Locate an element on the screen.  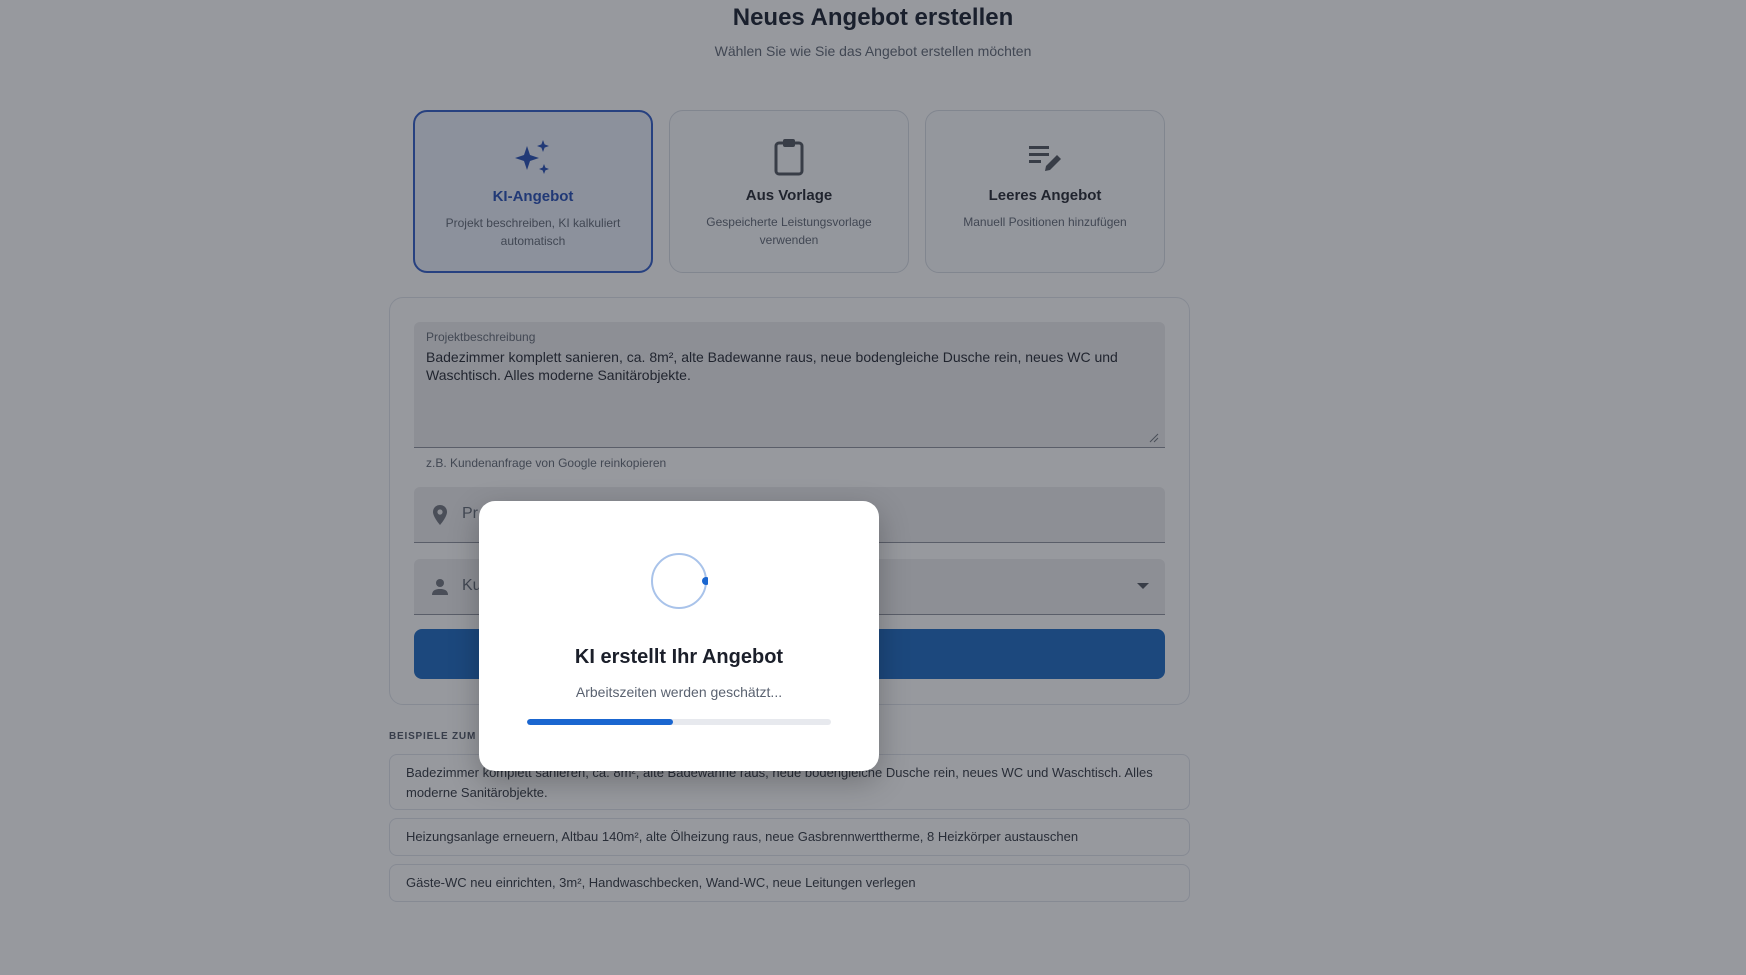
dialog-title: KI erstellt Ihr Angebot is located at coordinates (679, 657).